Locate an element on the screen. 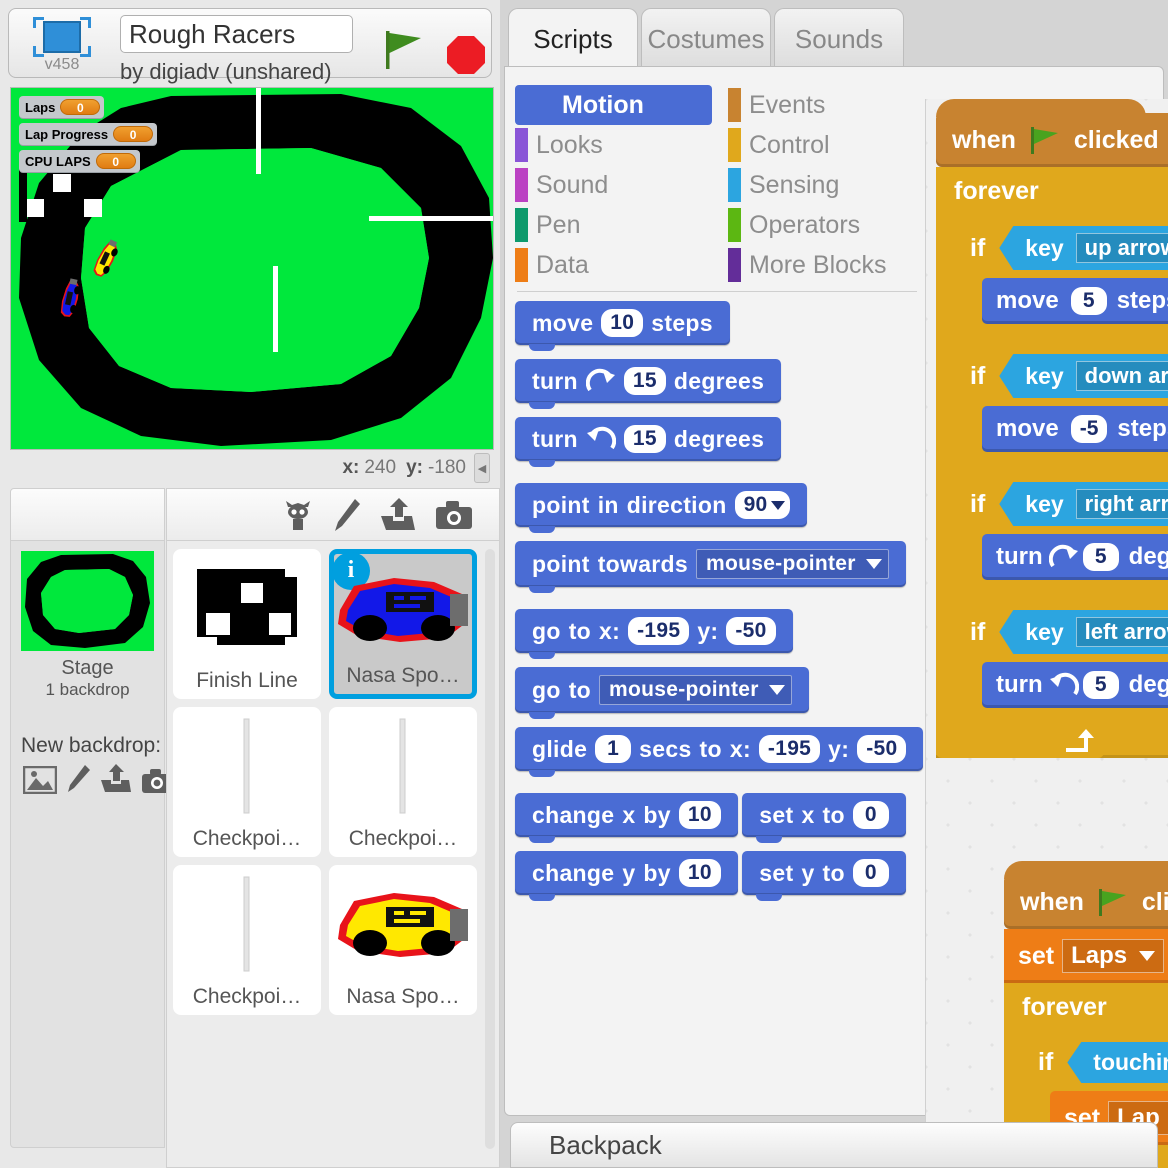 The height and width of the screenshot is (1168, 1168). block-set-y-to: set y to 0 is located at coordinates (824, 876).